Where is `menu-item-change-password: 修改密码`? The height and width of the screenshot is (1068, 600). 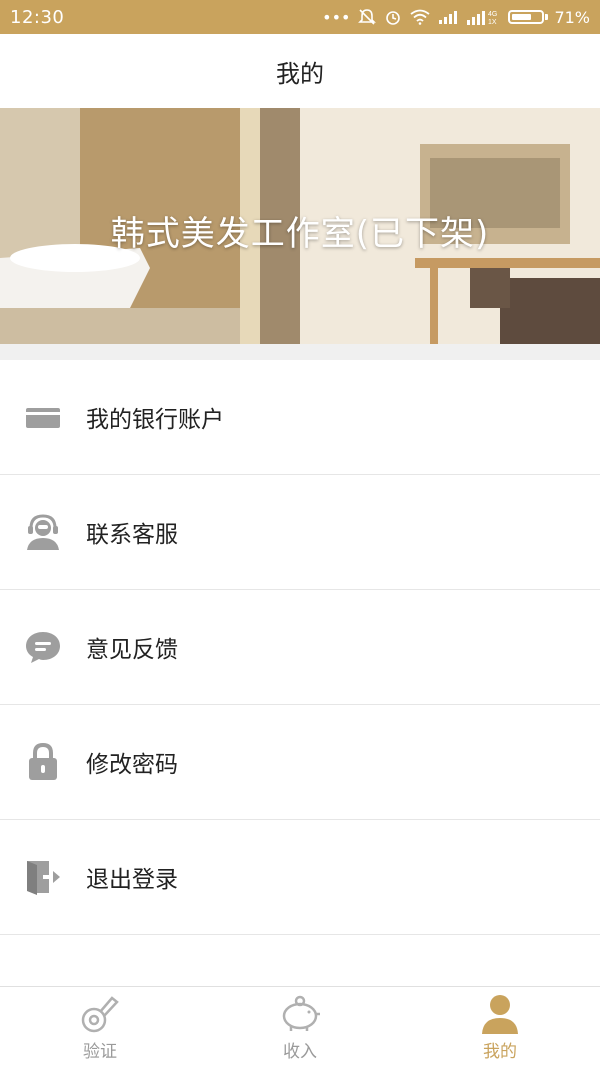
menu-item-change-password: 修改密码 is located at coordinates (300, 762).